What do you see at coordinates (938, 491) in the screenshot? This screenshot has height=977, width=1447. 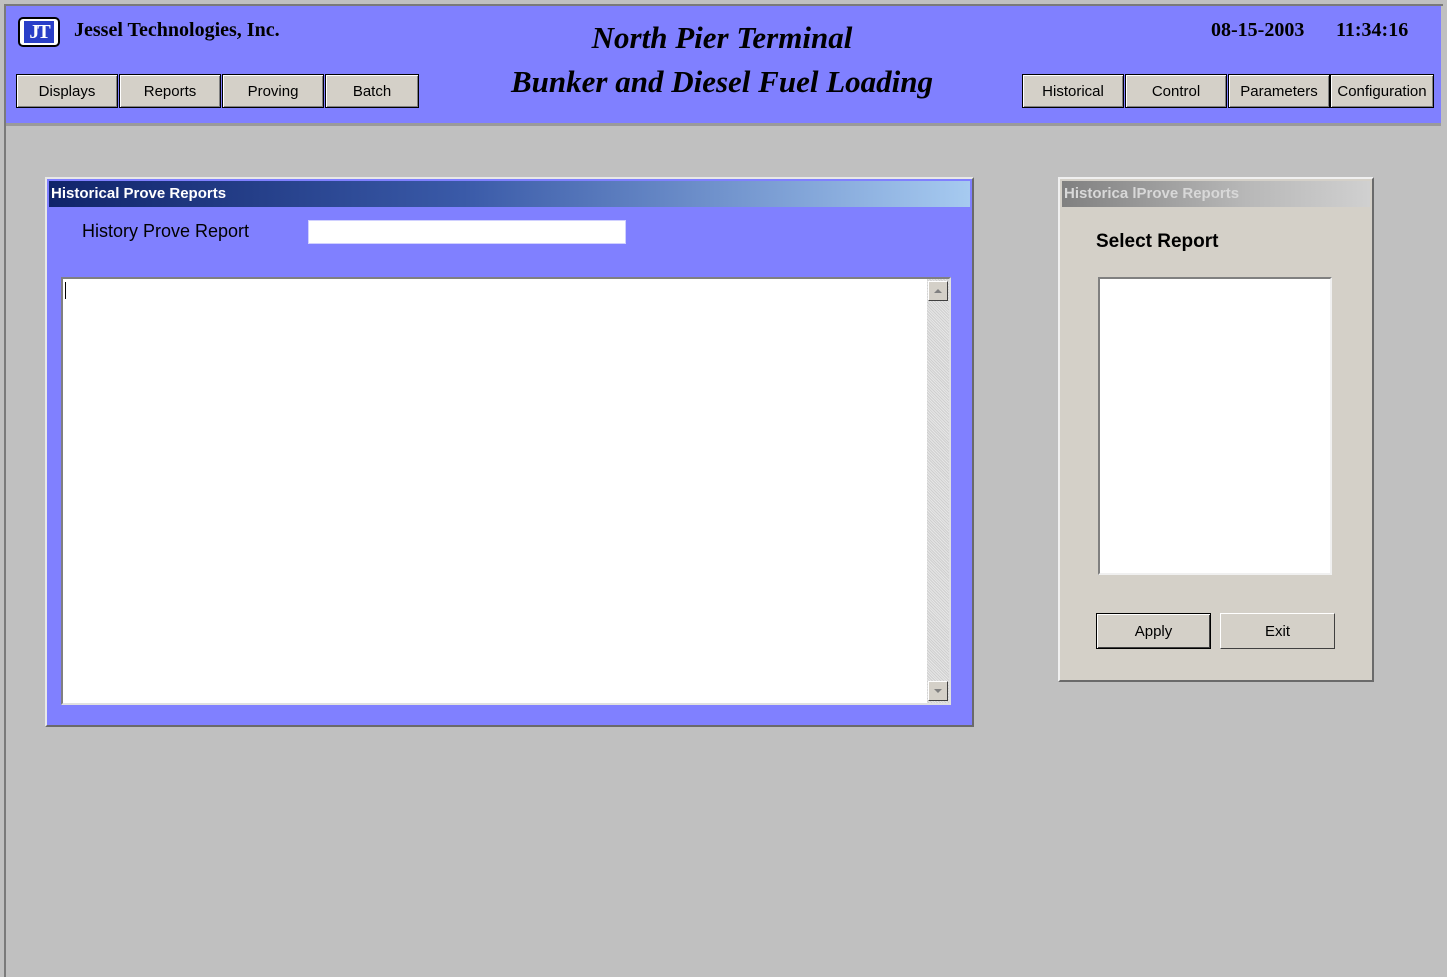 I see `vertical-scrollbar` at bounding box center [938, 491].